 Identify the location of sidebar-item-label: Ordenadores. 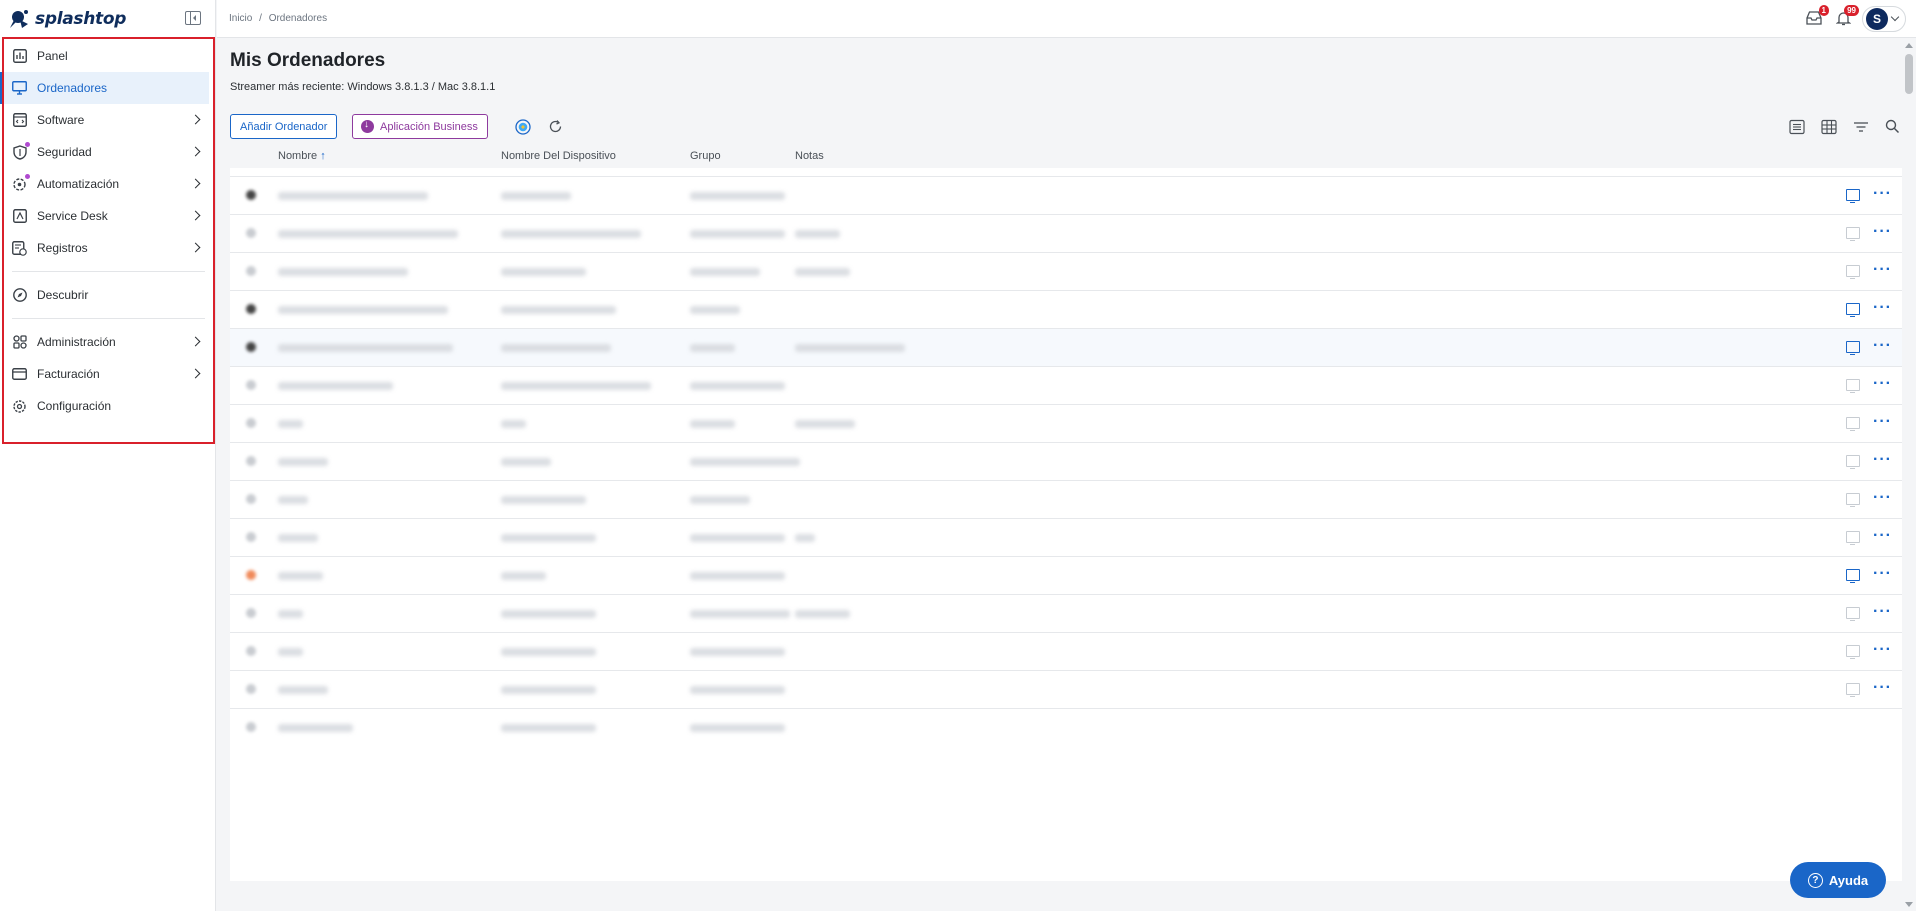
(72, 88).